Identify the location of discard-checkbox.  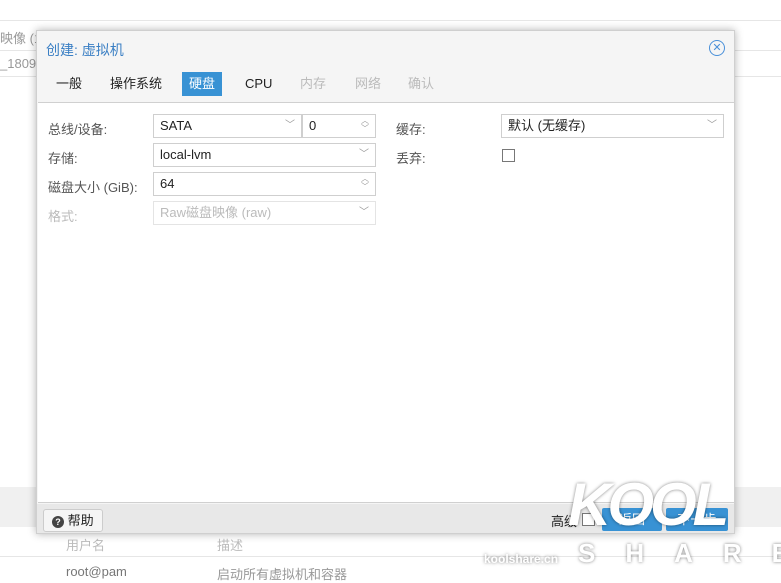
(508, 155).